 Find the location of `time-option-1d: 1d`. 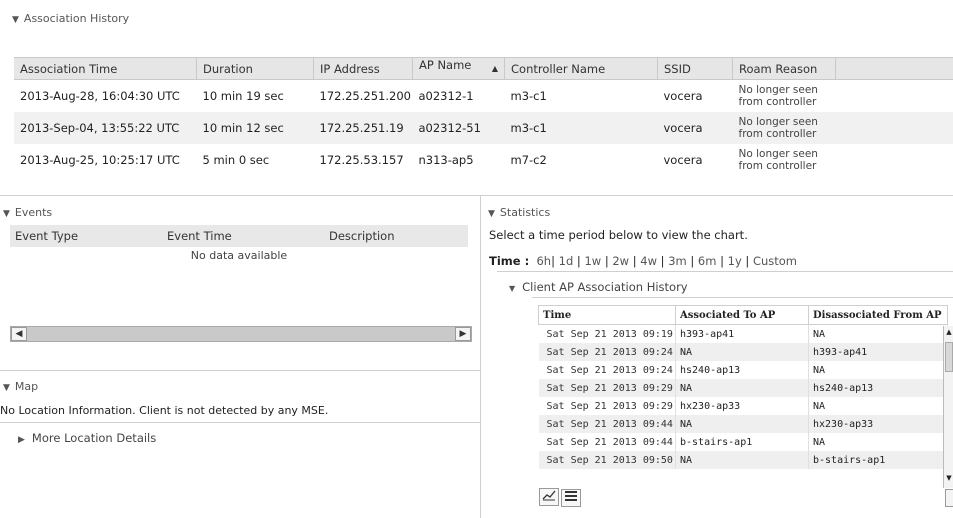

time-option-1d: 1d is located at coordinates (566, 261).